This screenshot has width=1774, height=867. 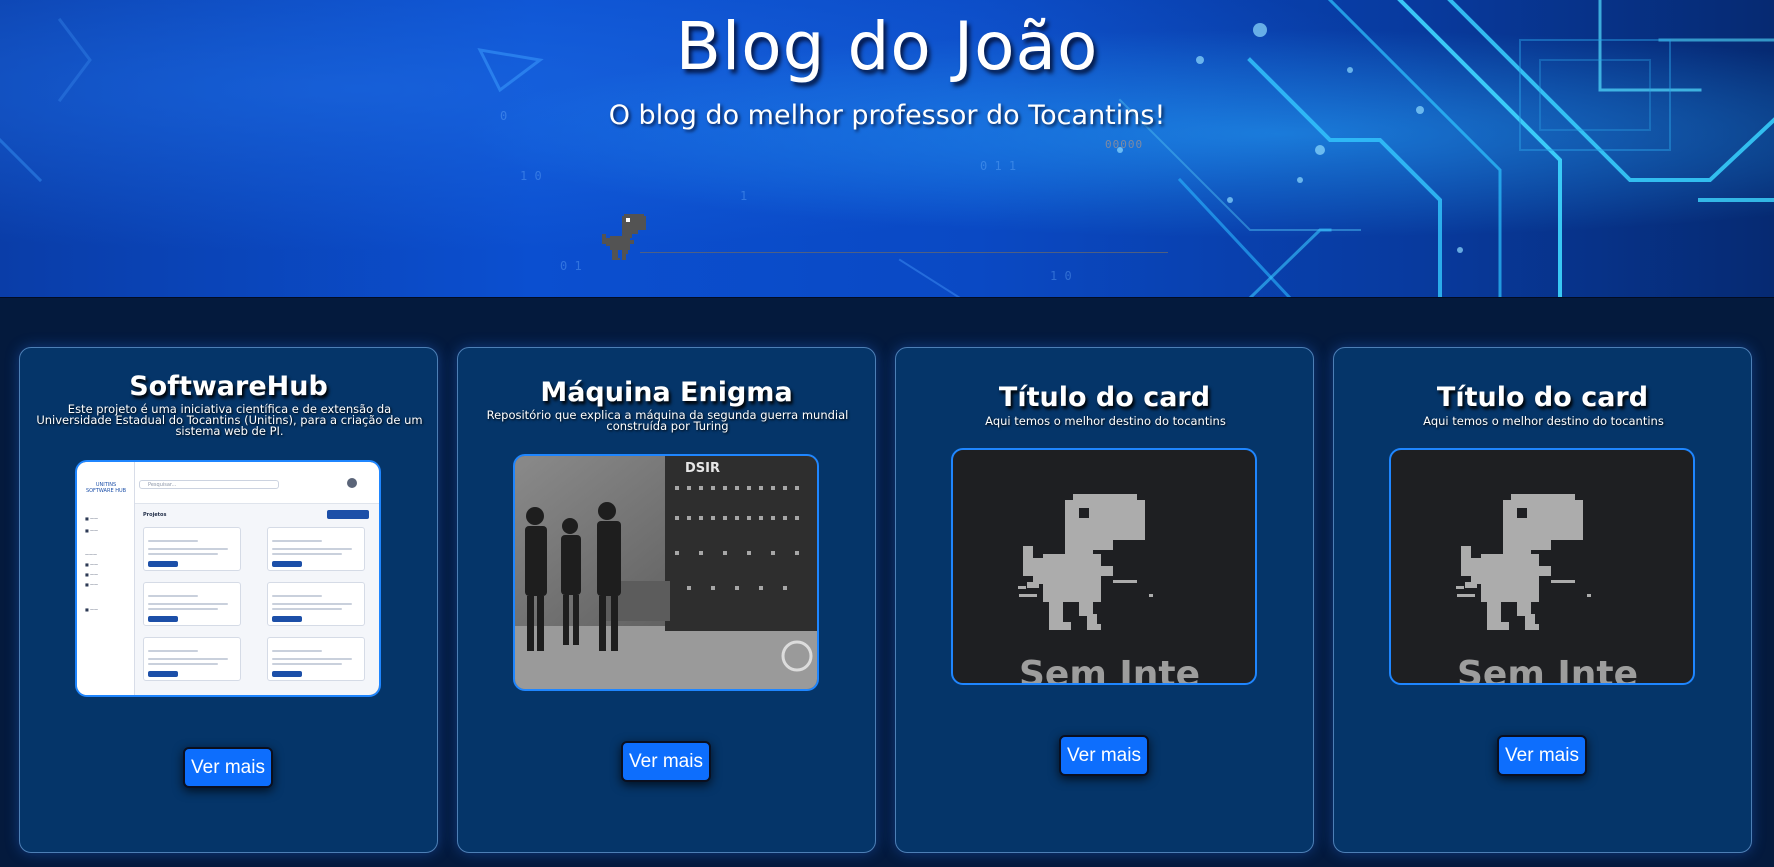 I want to click on dino-runner-icon, so click(x=624, y=238).